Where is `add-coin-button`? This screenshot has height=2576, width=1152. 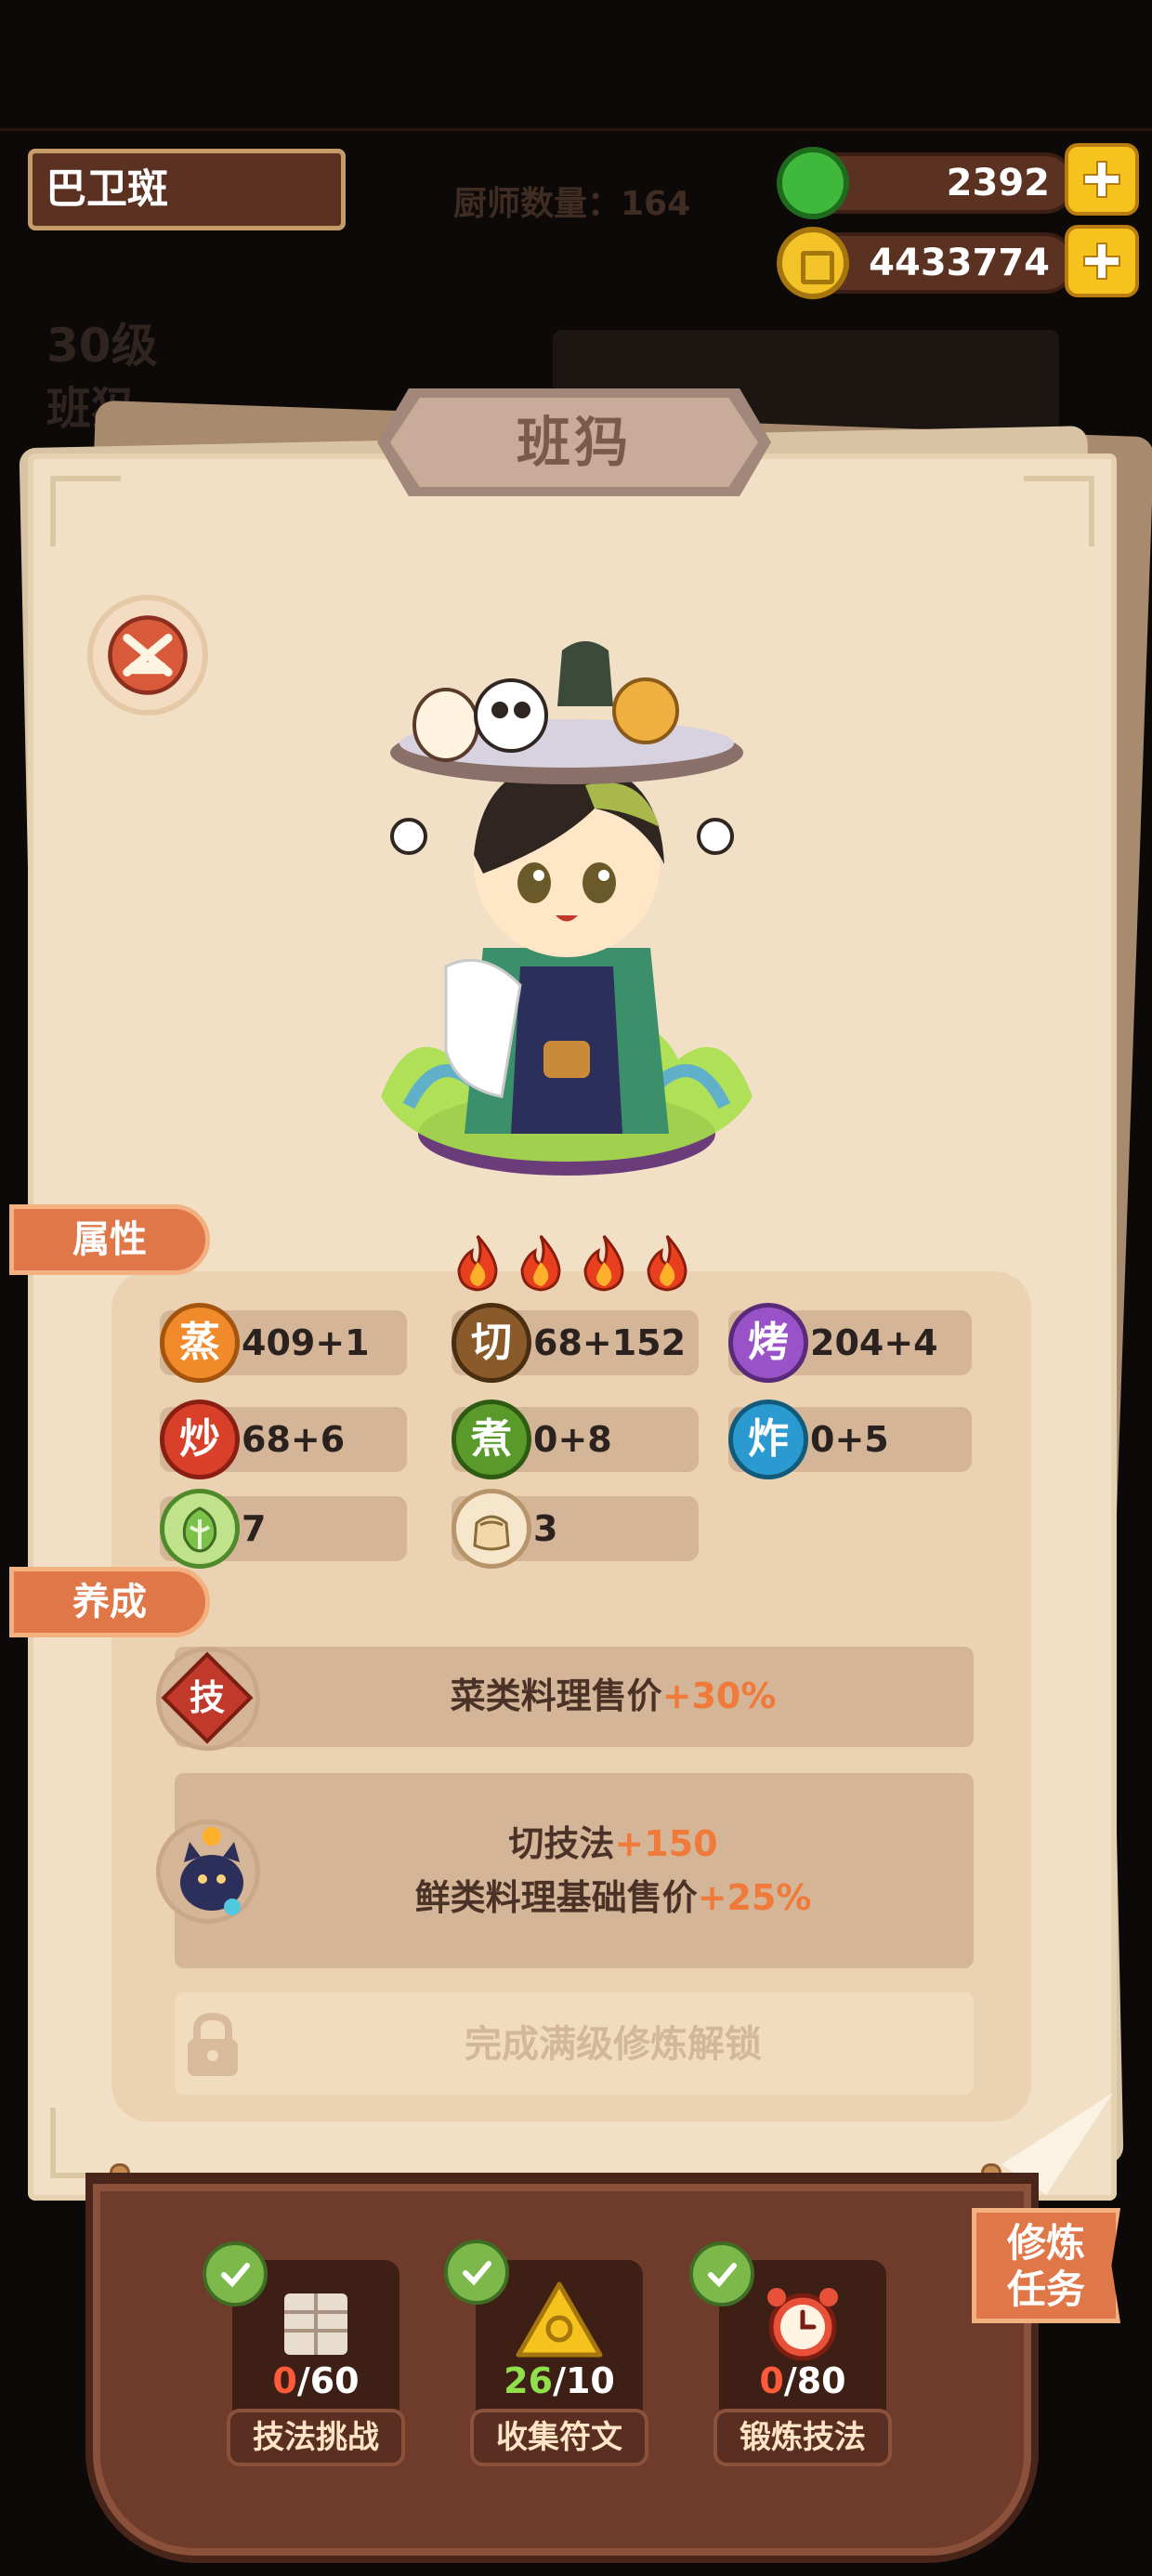
add-coin-button is located at coordinates (1102, 261).